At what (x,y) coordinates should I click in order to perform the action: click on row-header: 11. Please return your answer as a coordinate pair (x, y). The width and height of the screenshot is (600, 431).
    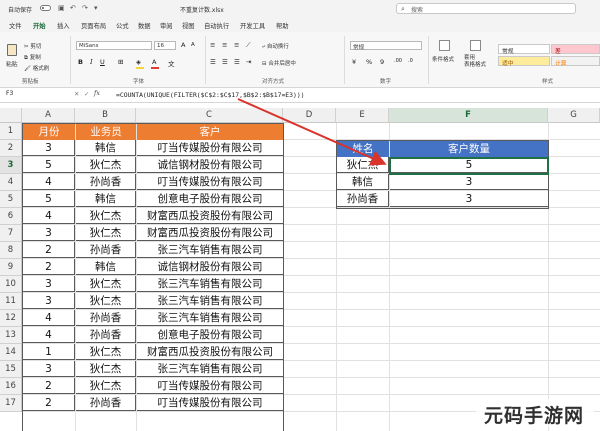
    Looking at the image, I should click on (11, 301).